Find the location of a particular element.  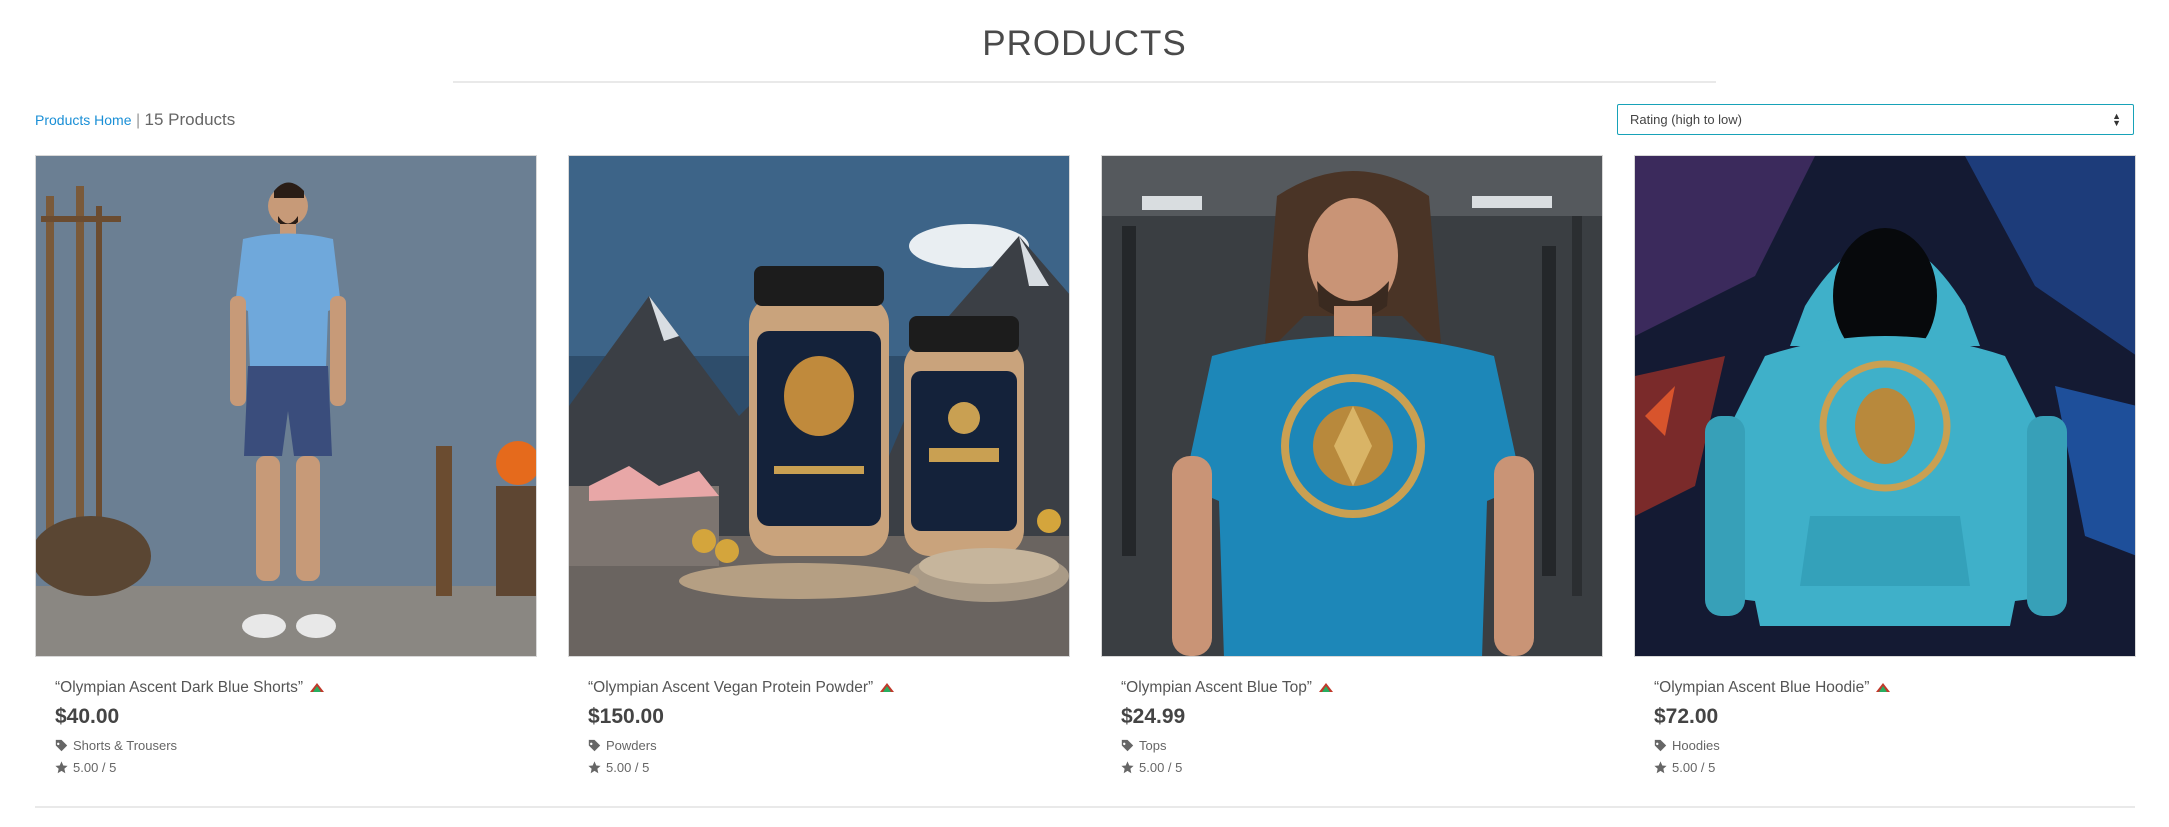

product-price: $40.00 is located at coordinates (87, 716).